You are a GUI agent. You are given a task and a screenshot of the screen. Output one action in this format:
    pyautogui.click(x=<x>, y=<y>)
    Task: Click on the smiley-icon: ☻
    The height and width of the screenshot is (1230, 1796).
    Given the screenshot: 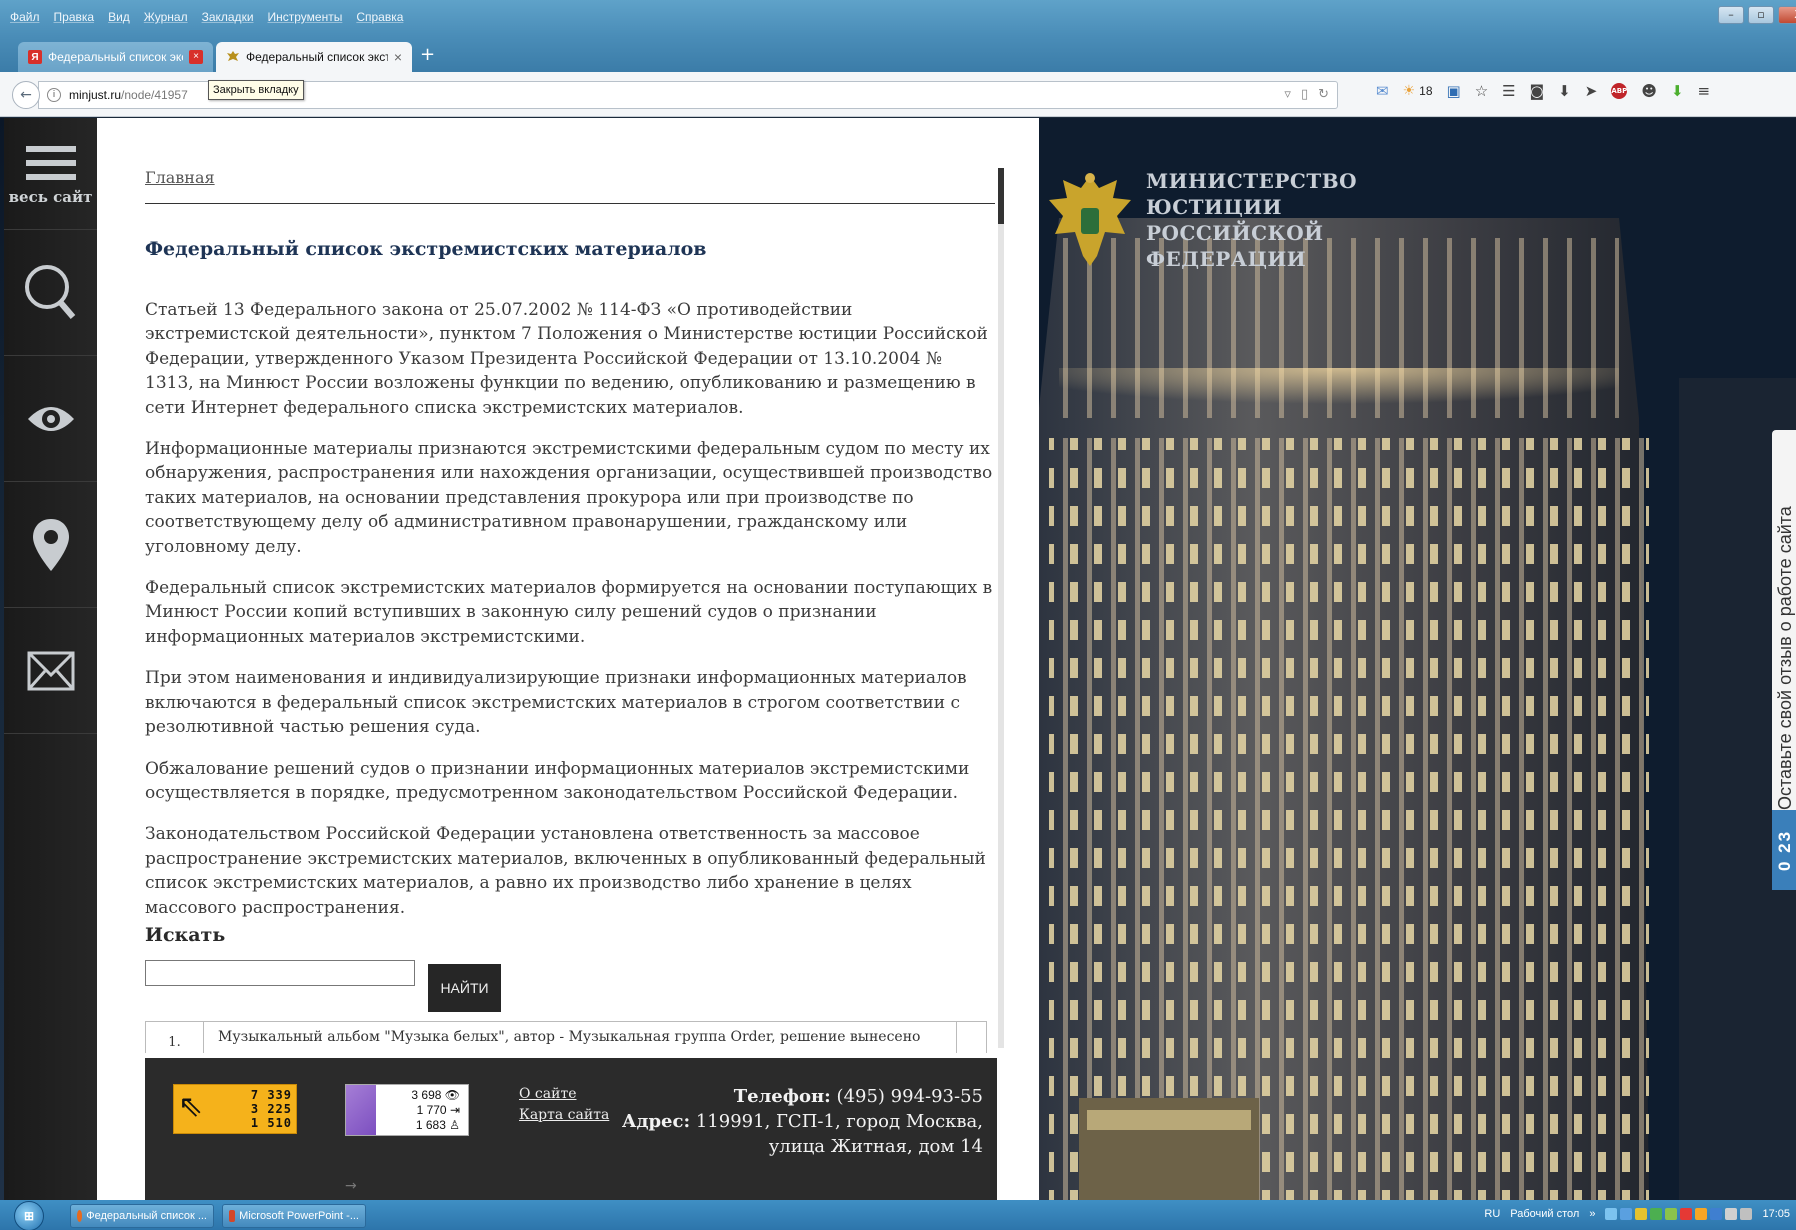 What is the action you would take?
    pyautogui.click(x=1649, y=91)
    